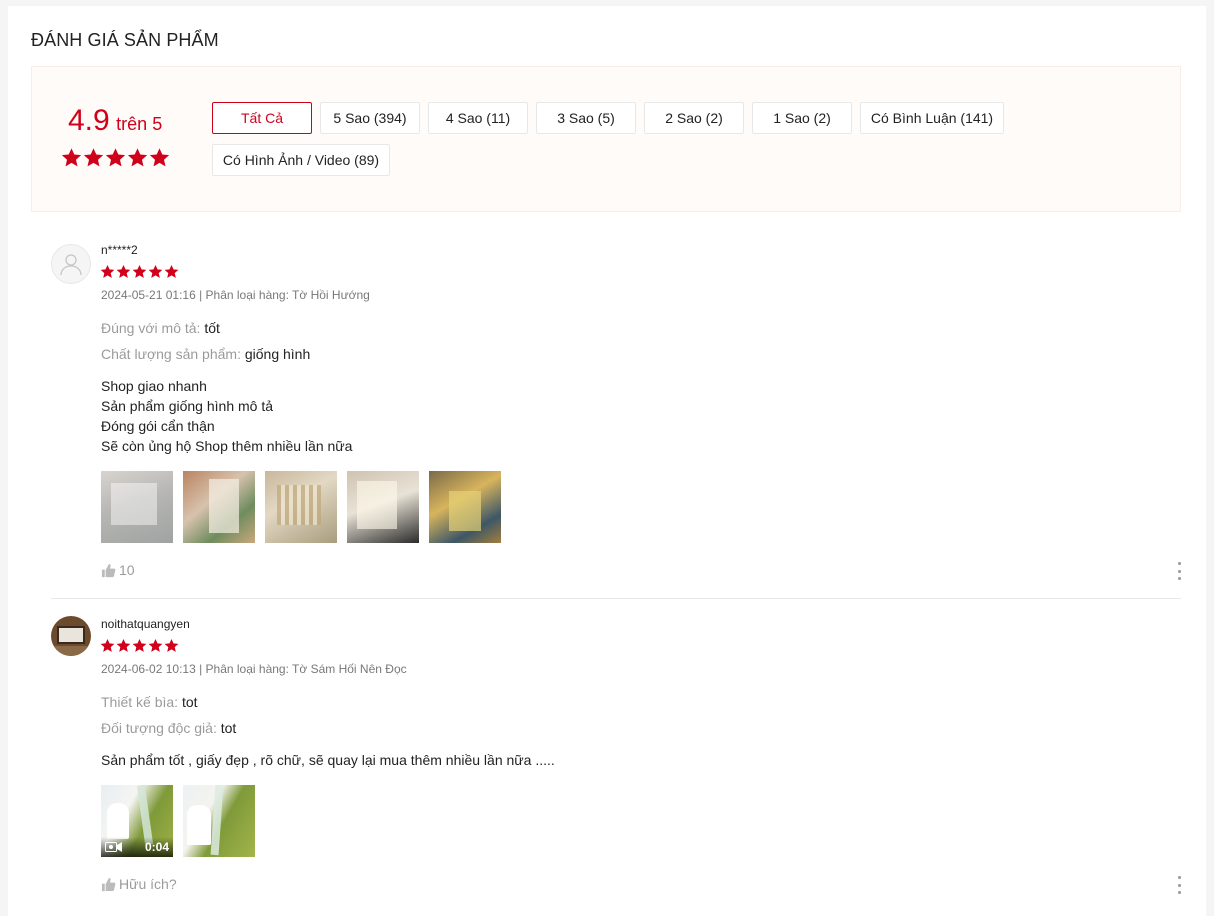 The width and height of the screenshot is (1214, 916). What do you see at coordinates (301, 160) in the screenshot?
I see `filter-button: Có Hình Ảnh / Video (89)` at bounding box center [301, 160].